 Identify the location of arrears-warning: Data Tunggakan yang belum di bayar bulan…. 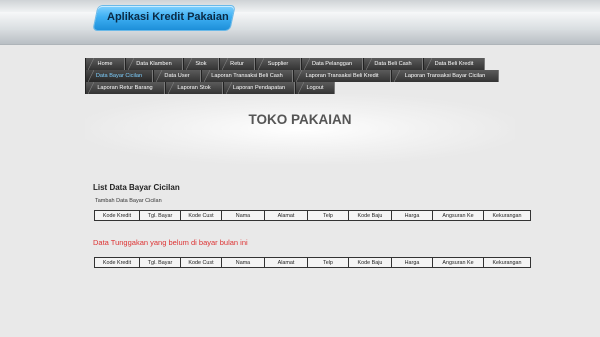
(170, 242).